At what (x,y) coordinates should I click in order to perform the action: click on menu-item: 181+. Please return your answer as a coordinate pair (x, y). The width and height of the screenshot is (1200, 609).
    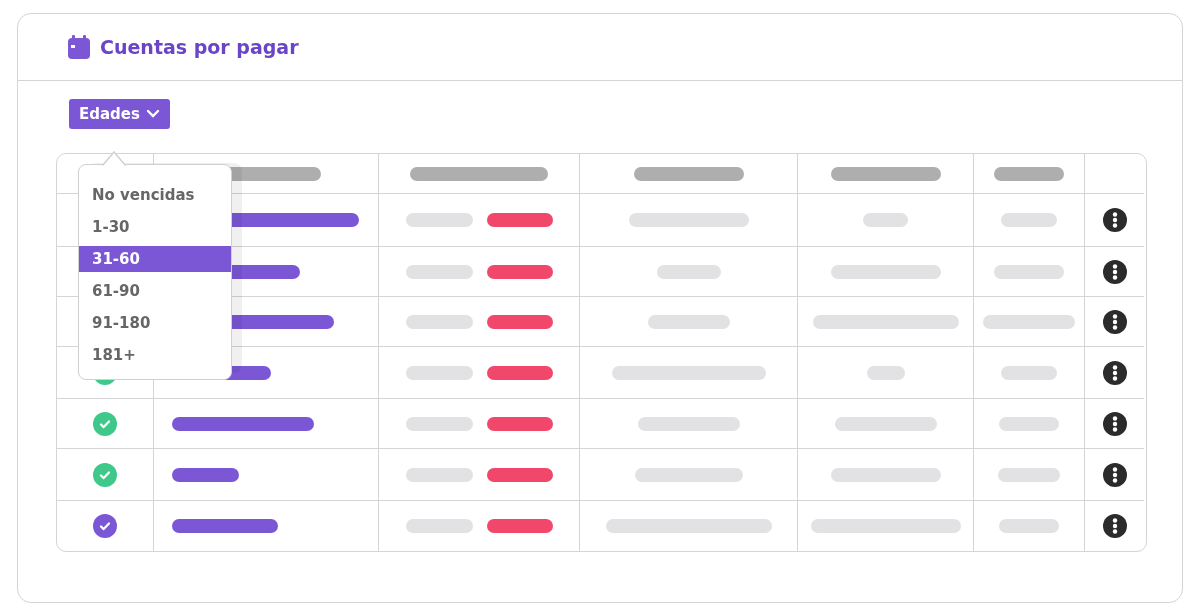
    Looking at the image, I should click on (155, 355).